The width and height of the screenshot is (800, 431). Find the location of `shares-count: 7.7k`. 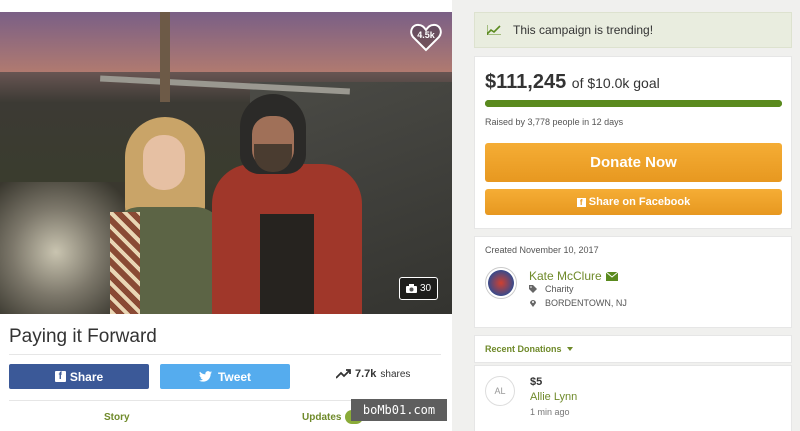

shares-count: 7.7k is located at coordinates (366, 374).